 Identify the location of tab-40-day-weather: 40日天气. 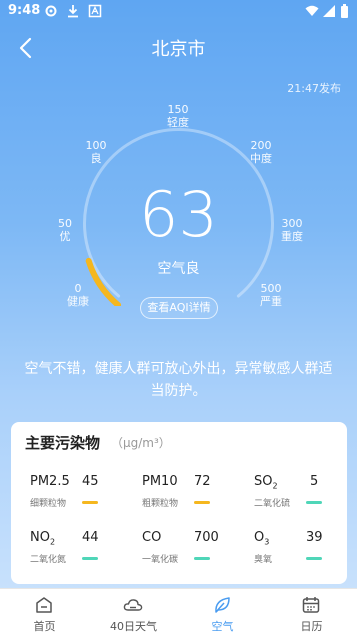
(133, 612).